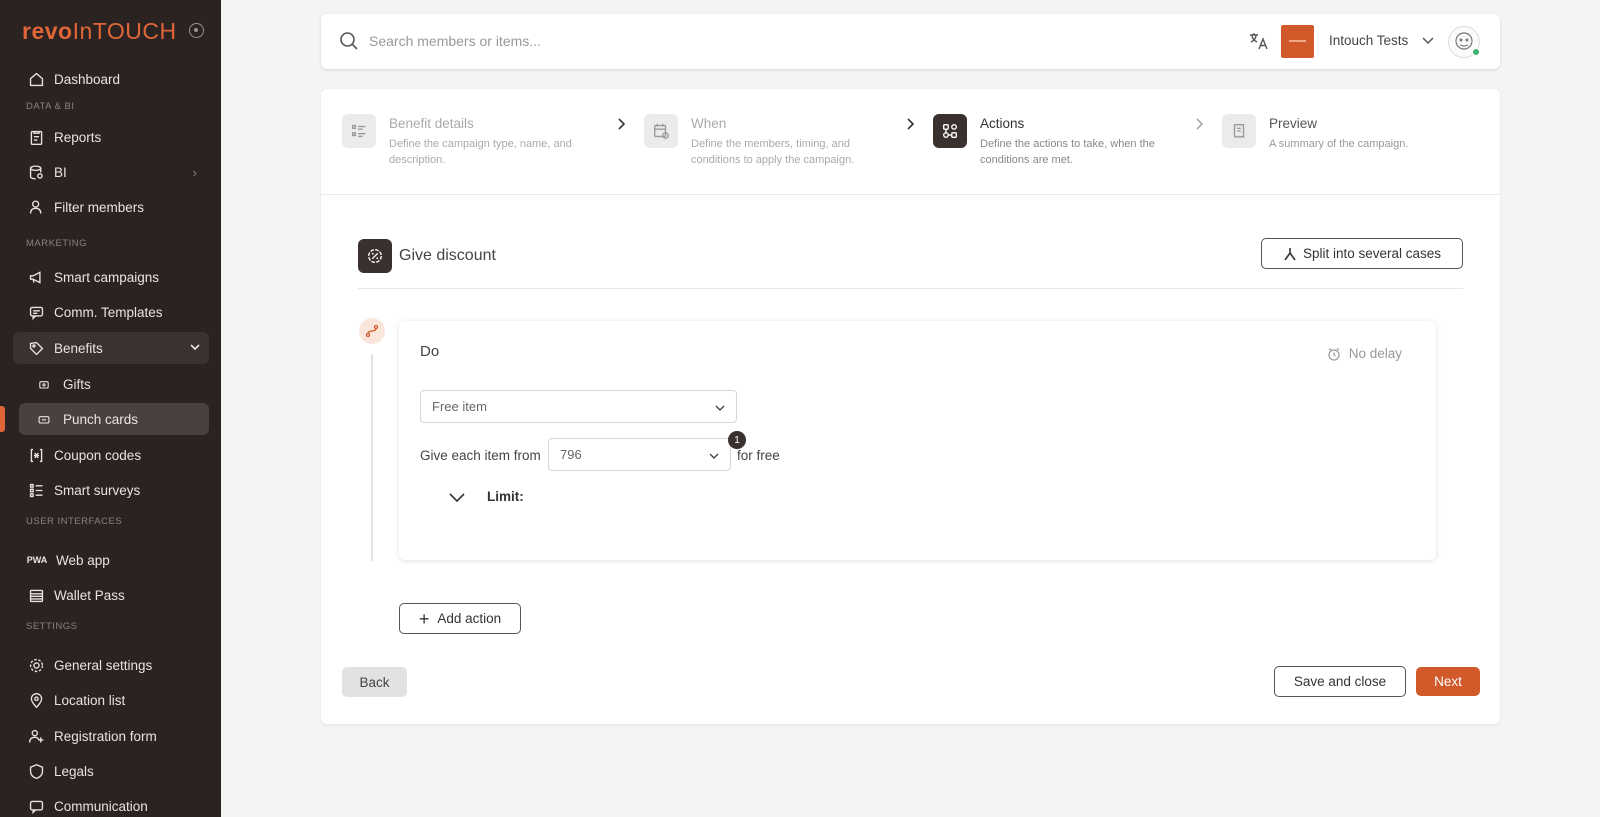 Image resolution: width=1600 pixels, height=817 pixels. What do you see at coordinates (447, 255) in the screenshot?
I see `section-title: Give discount` at bounding box center [447, 255].